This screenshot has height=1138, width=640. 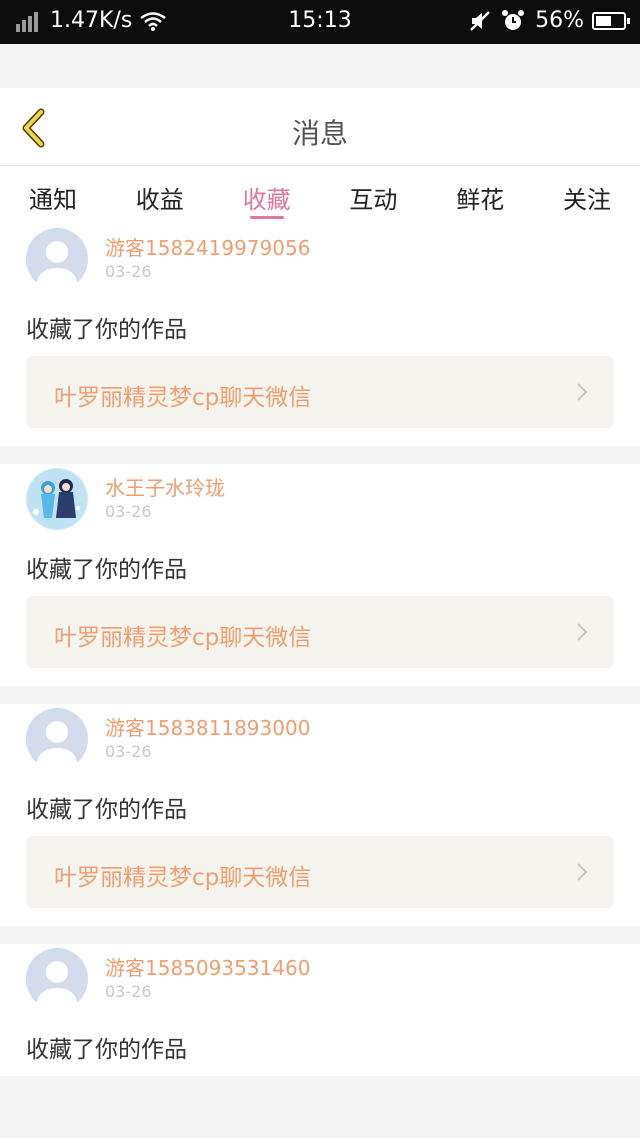 I want to click on tab-notifications: 通知, so click(x=53, y=195).